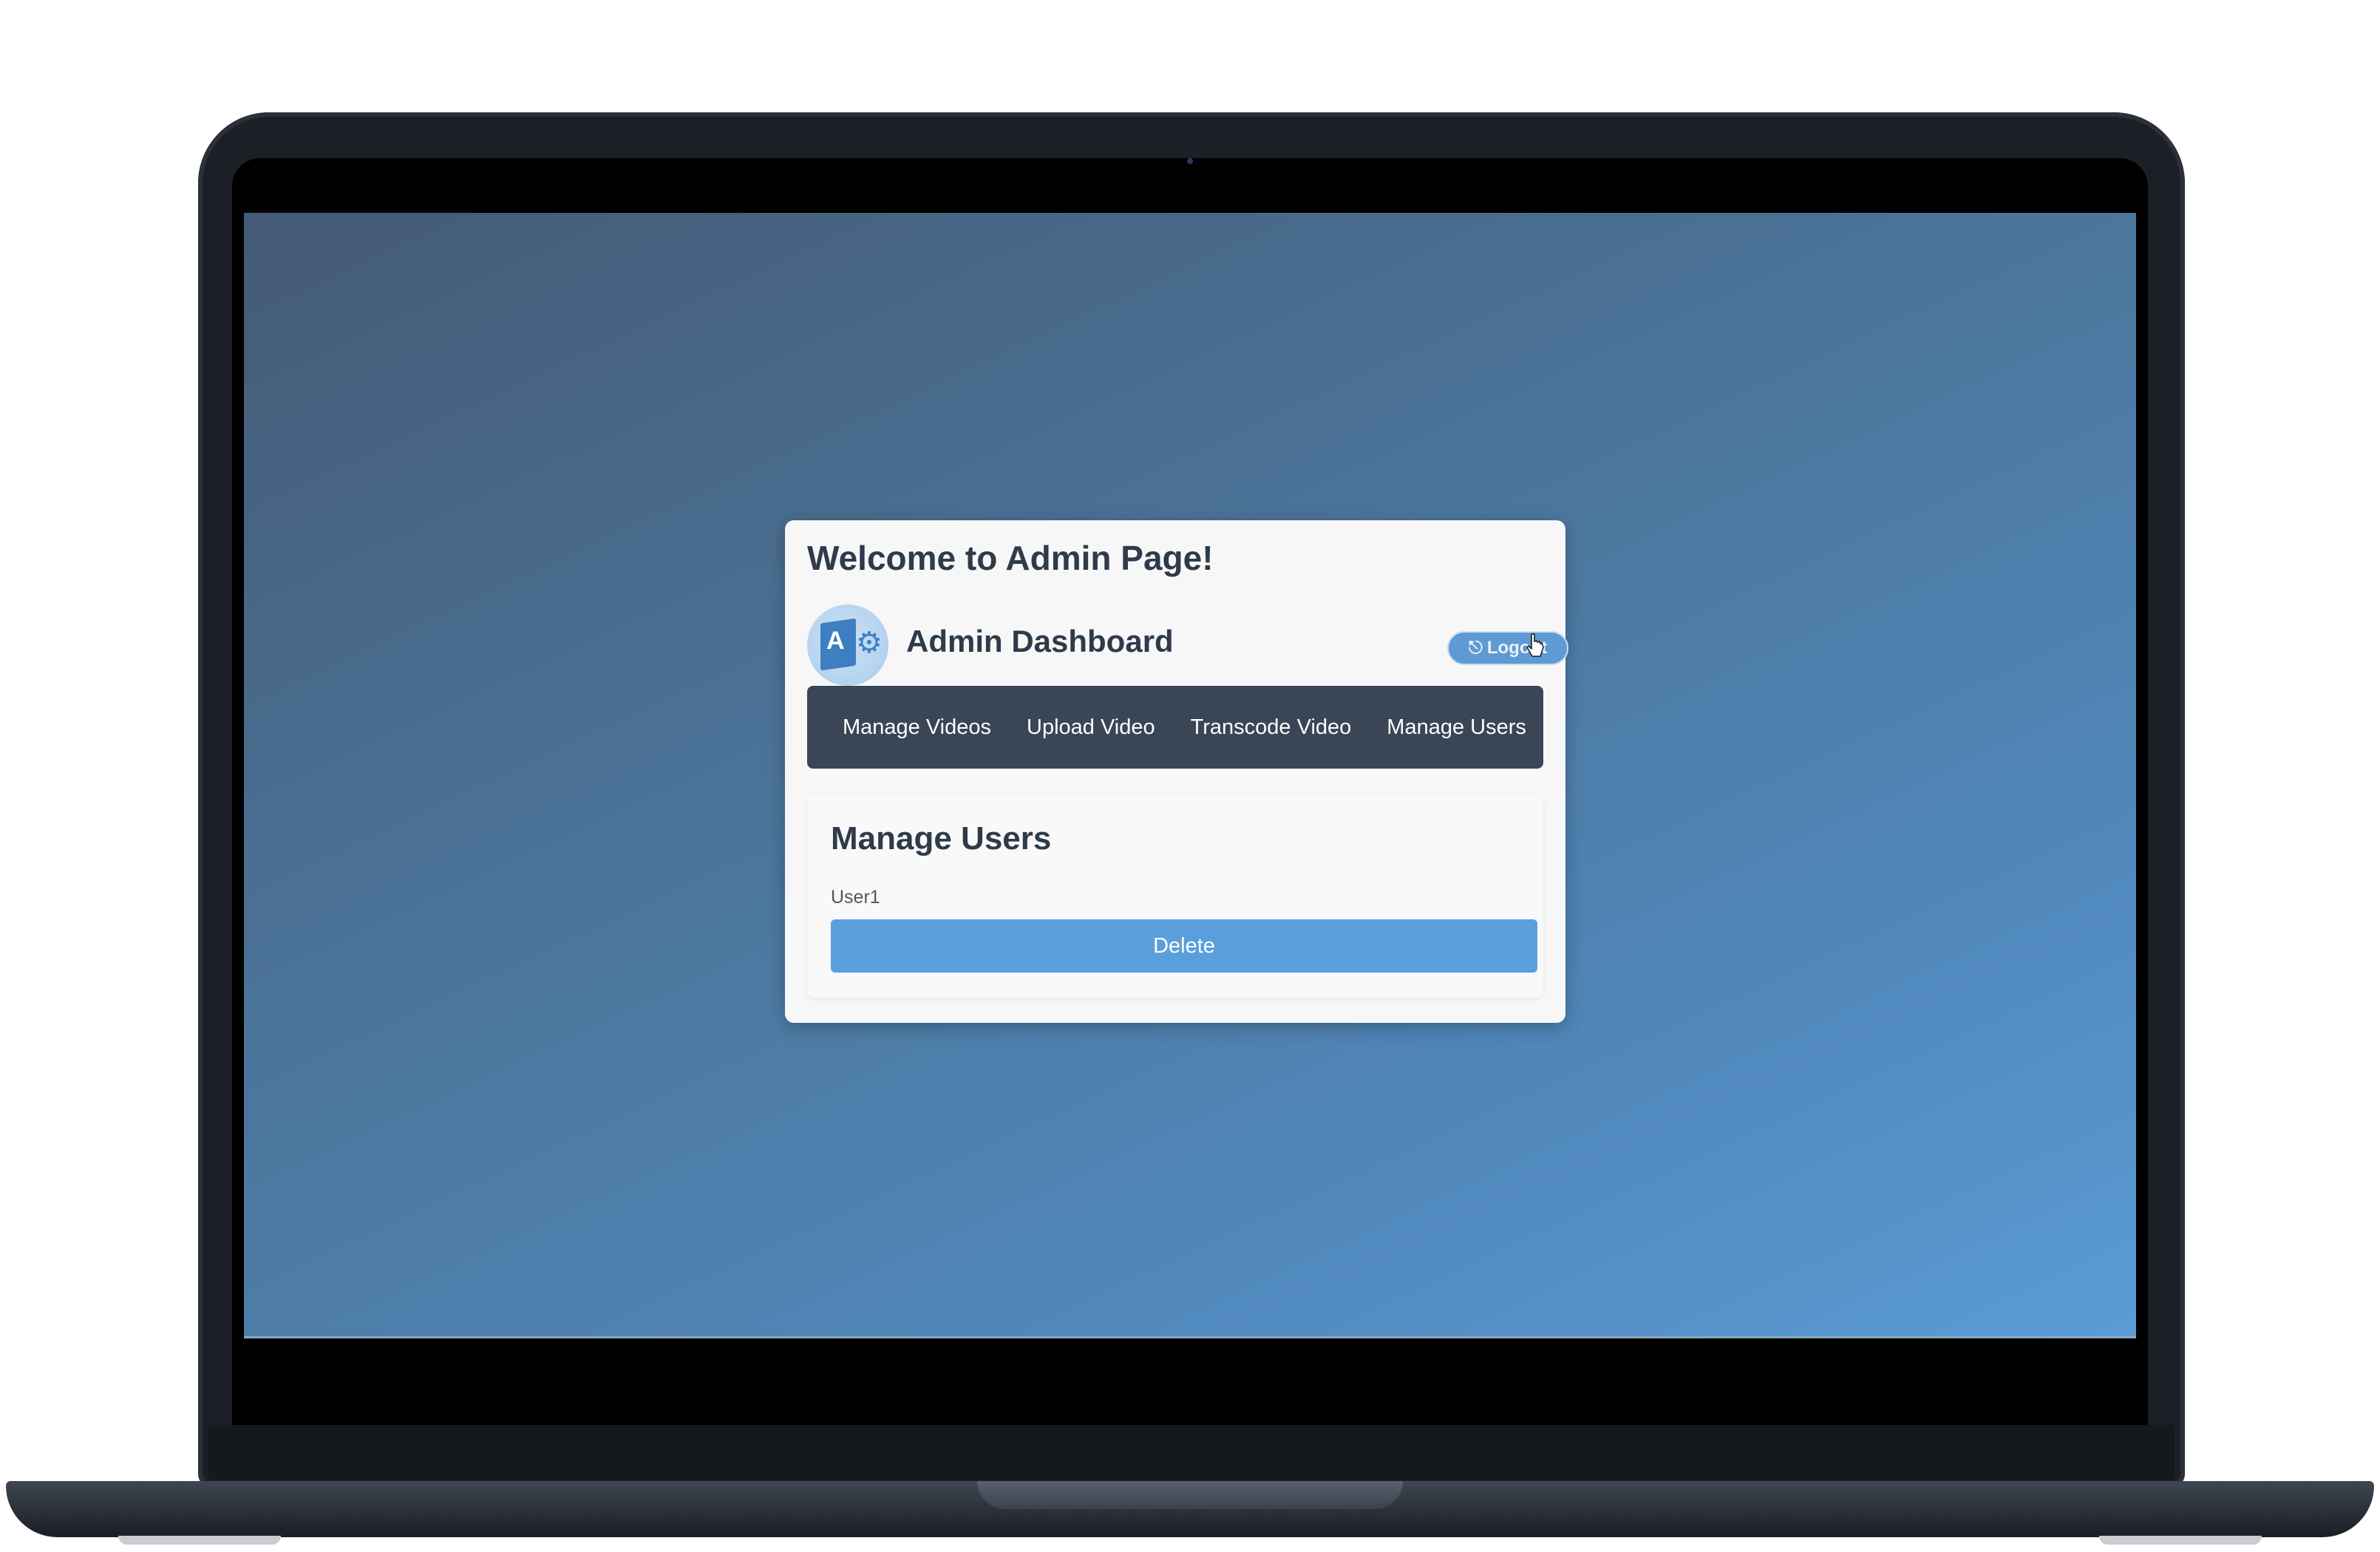  I want to click on dashboard-title: Admin Dashboard, so click(1040, 641).